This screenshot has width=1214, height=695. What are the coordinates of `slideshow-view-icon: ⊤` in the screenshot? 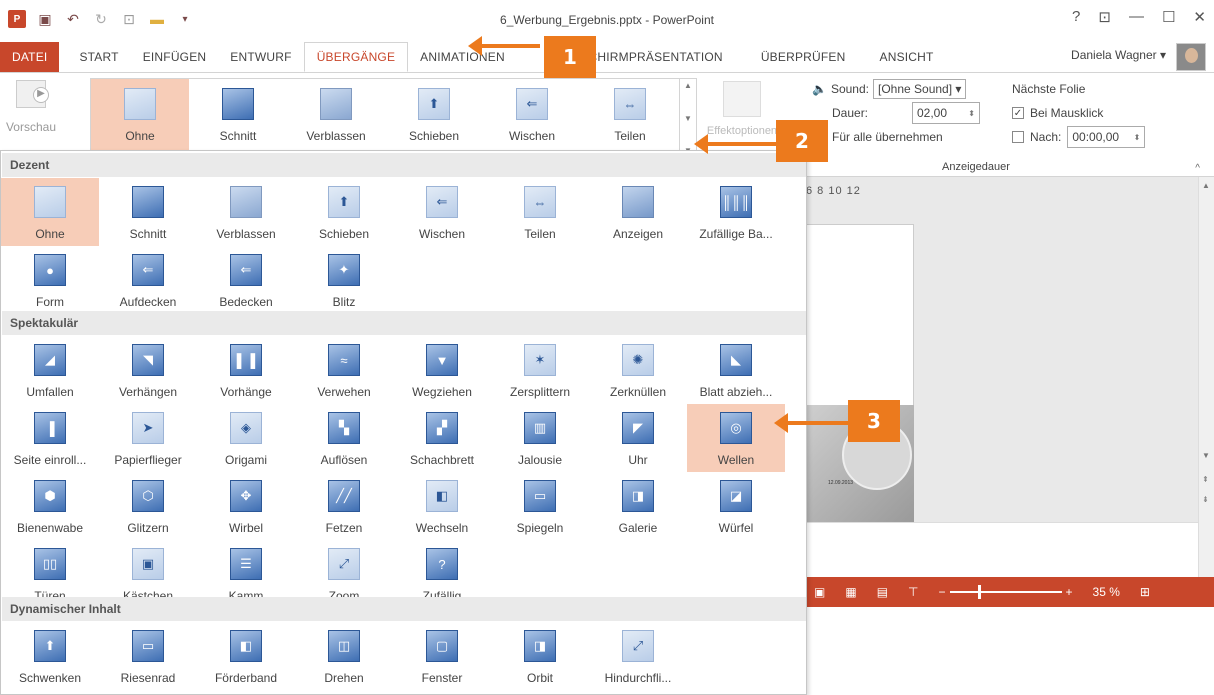 It's located at (913, 592).